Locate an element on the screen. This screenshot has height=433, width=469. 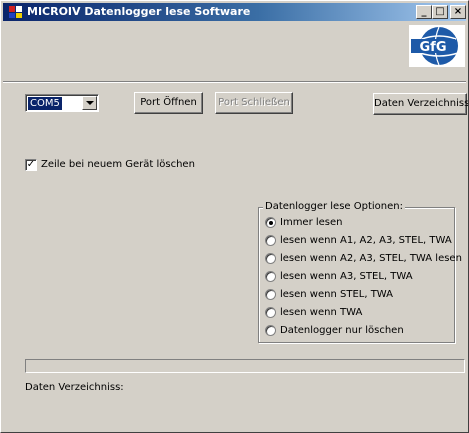
chevron-down-icon is located at coordinates (89, 103).